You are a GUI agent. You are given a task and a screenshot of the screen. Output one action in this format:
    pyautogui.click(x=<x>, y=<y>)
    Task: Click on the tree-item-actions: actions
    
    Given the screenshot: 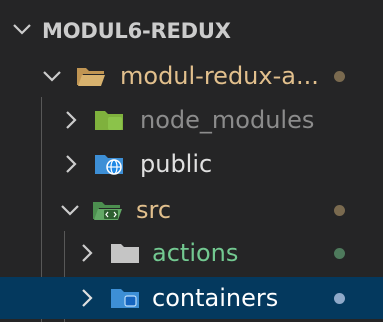 What is the action you would take?
    pyautogui.click(x=191, y=253)
    